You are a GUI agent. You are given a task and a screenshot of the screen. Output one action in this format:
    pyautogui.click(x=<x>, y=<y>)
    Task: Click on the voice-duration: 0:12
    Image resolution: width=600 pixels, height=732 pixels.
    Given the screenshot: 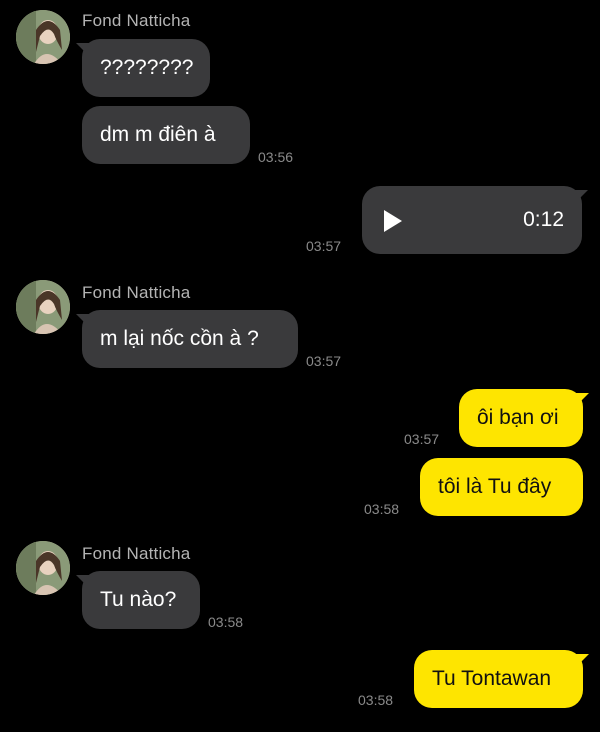 What is the action you would take?
    pyautogui.click(x=543, y=219)
    